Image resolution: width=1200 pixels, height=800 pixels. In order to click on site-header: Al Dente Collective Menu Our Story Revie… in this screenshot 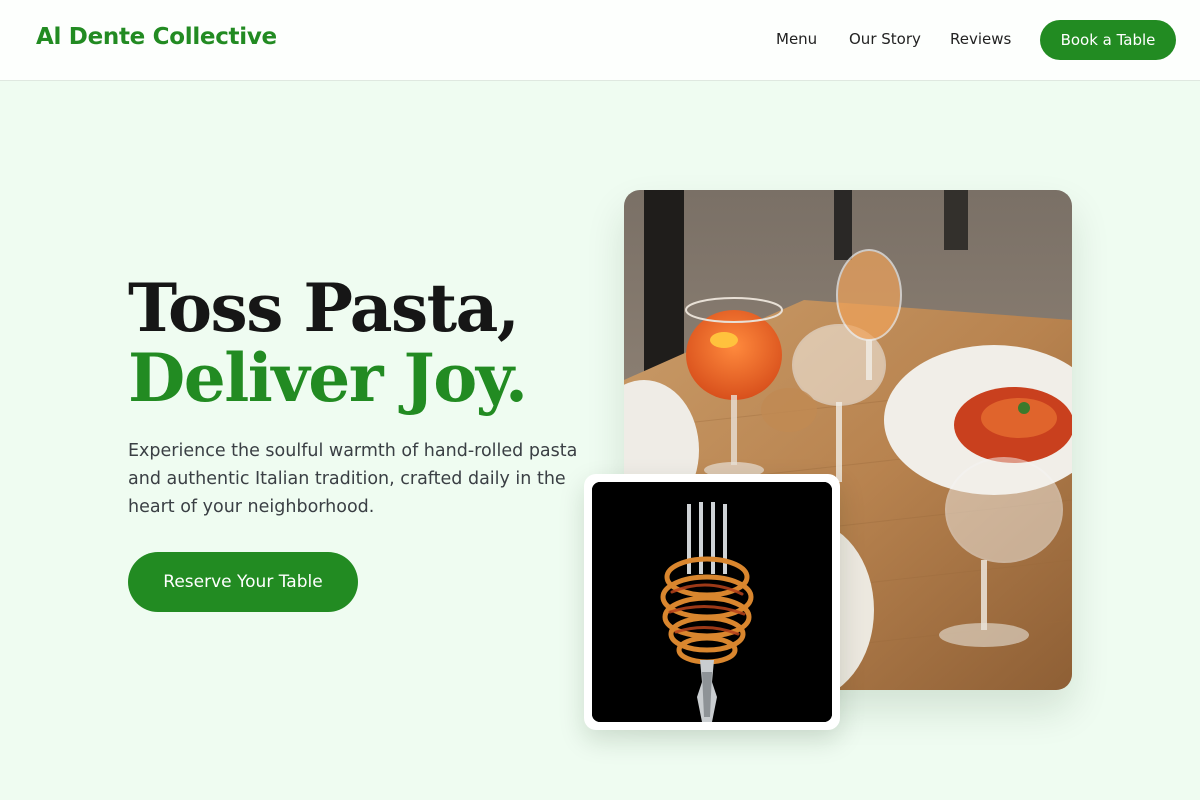, I will do `click(600, 40)`.